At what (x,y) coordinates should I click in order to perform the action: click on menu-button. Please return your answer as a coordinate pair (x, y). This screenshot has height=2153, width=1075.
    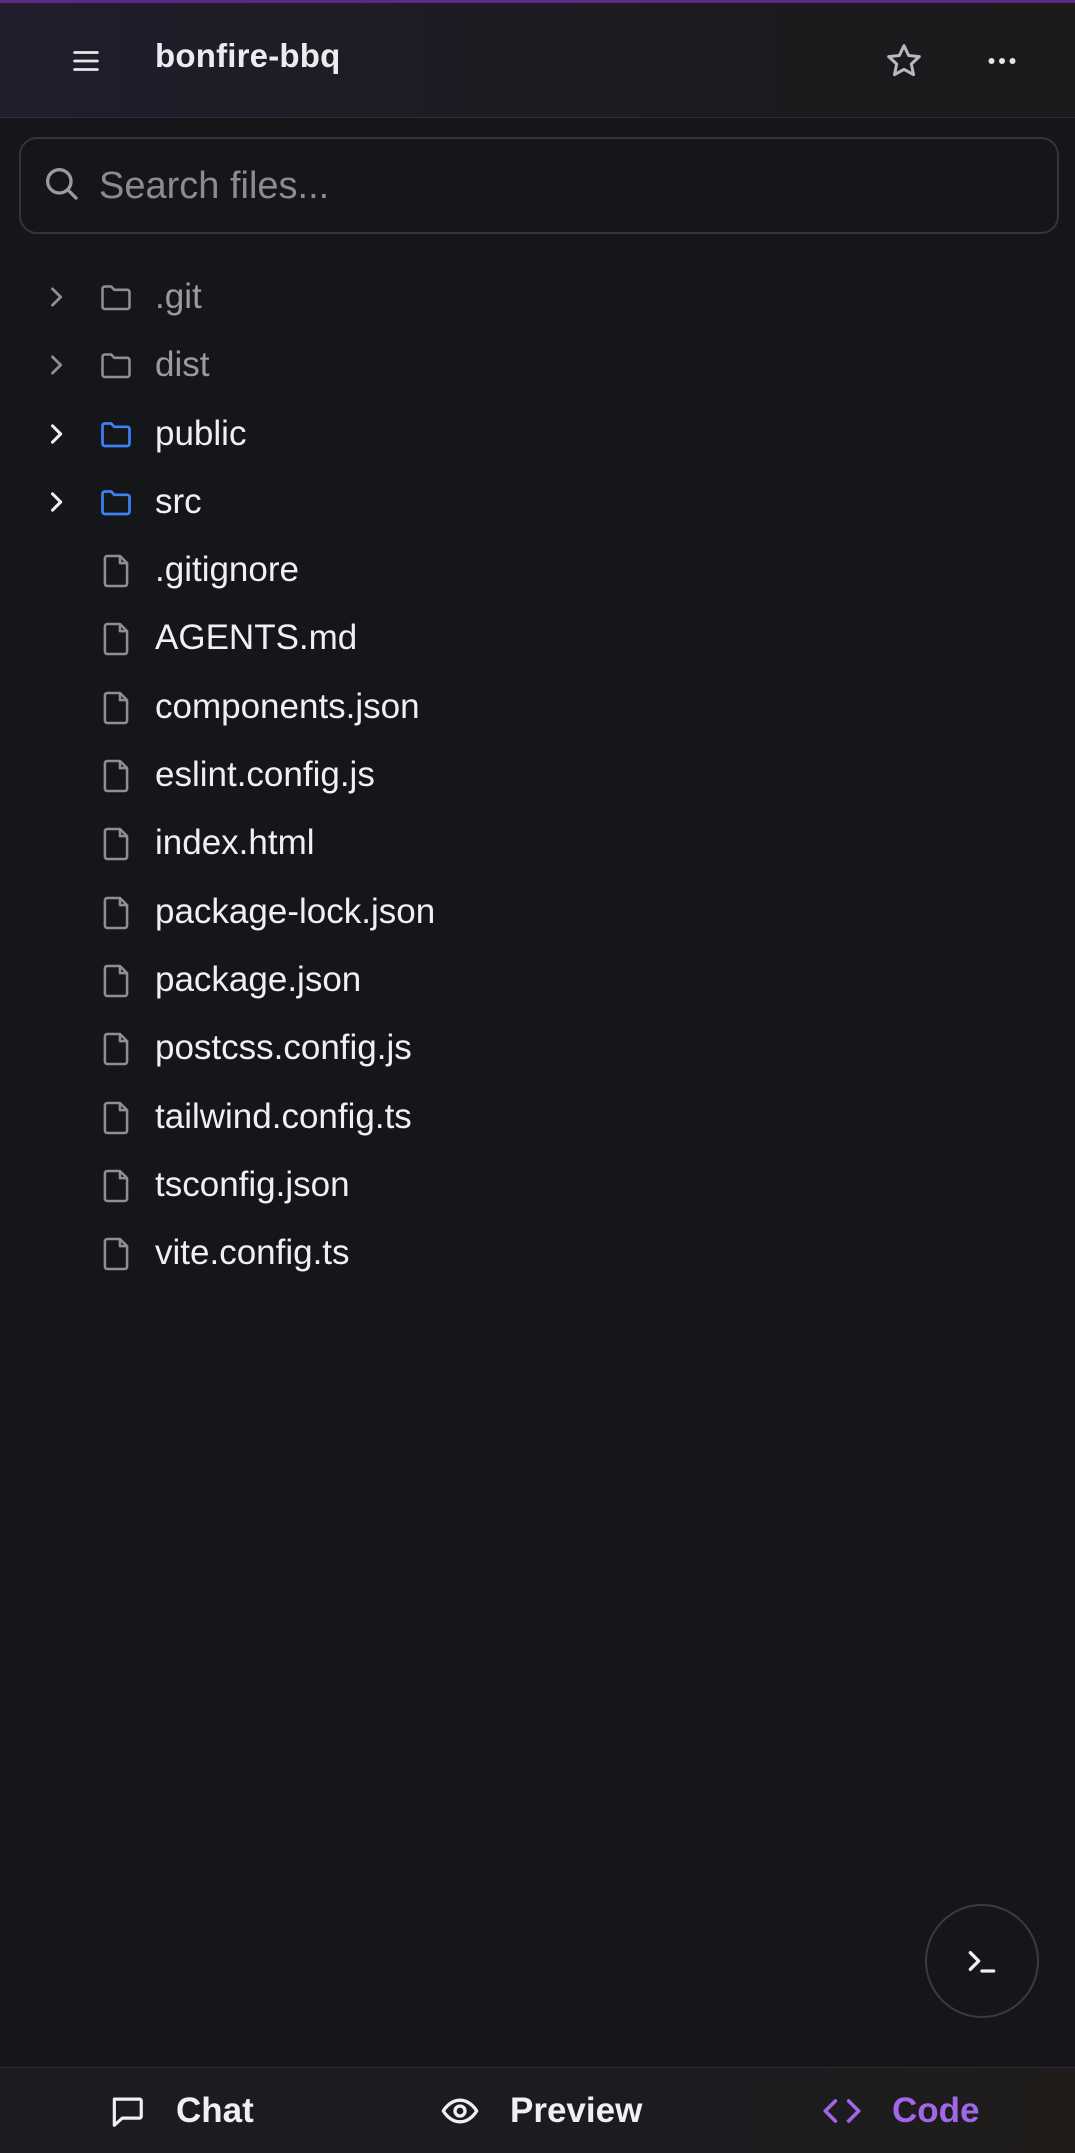
    Looking at the image, I should click on (86, 61).